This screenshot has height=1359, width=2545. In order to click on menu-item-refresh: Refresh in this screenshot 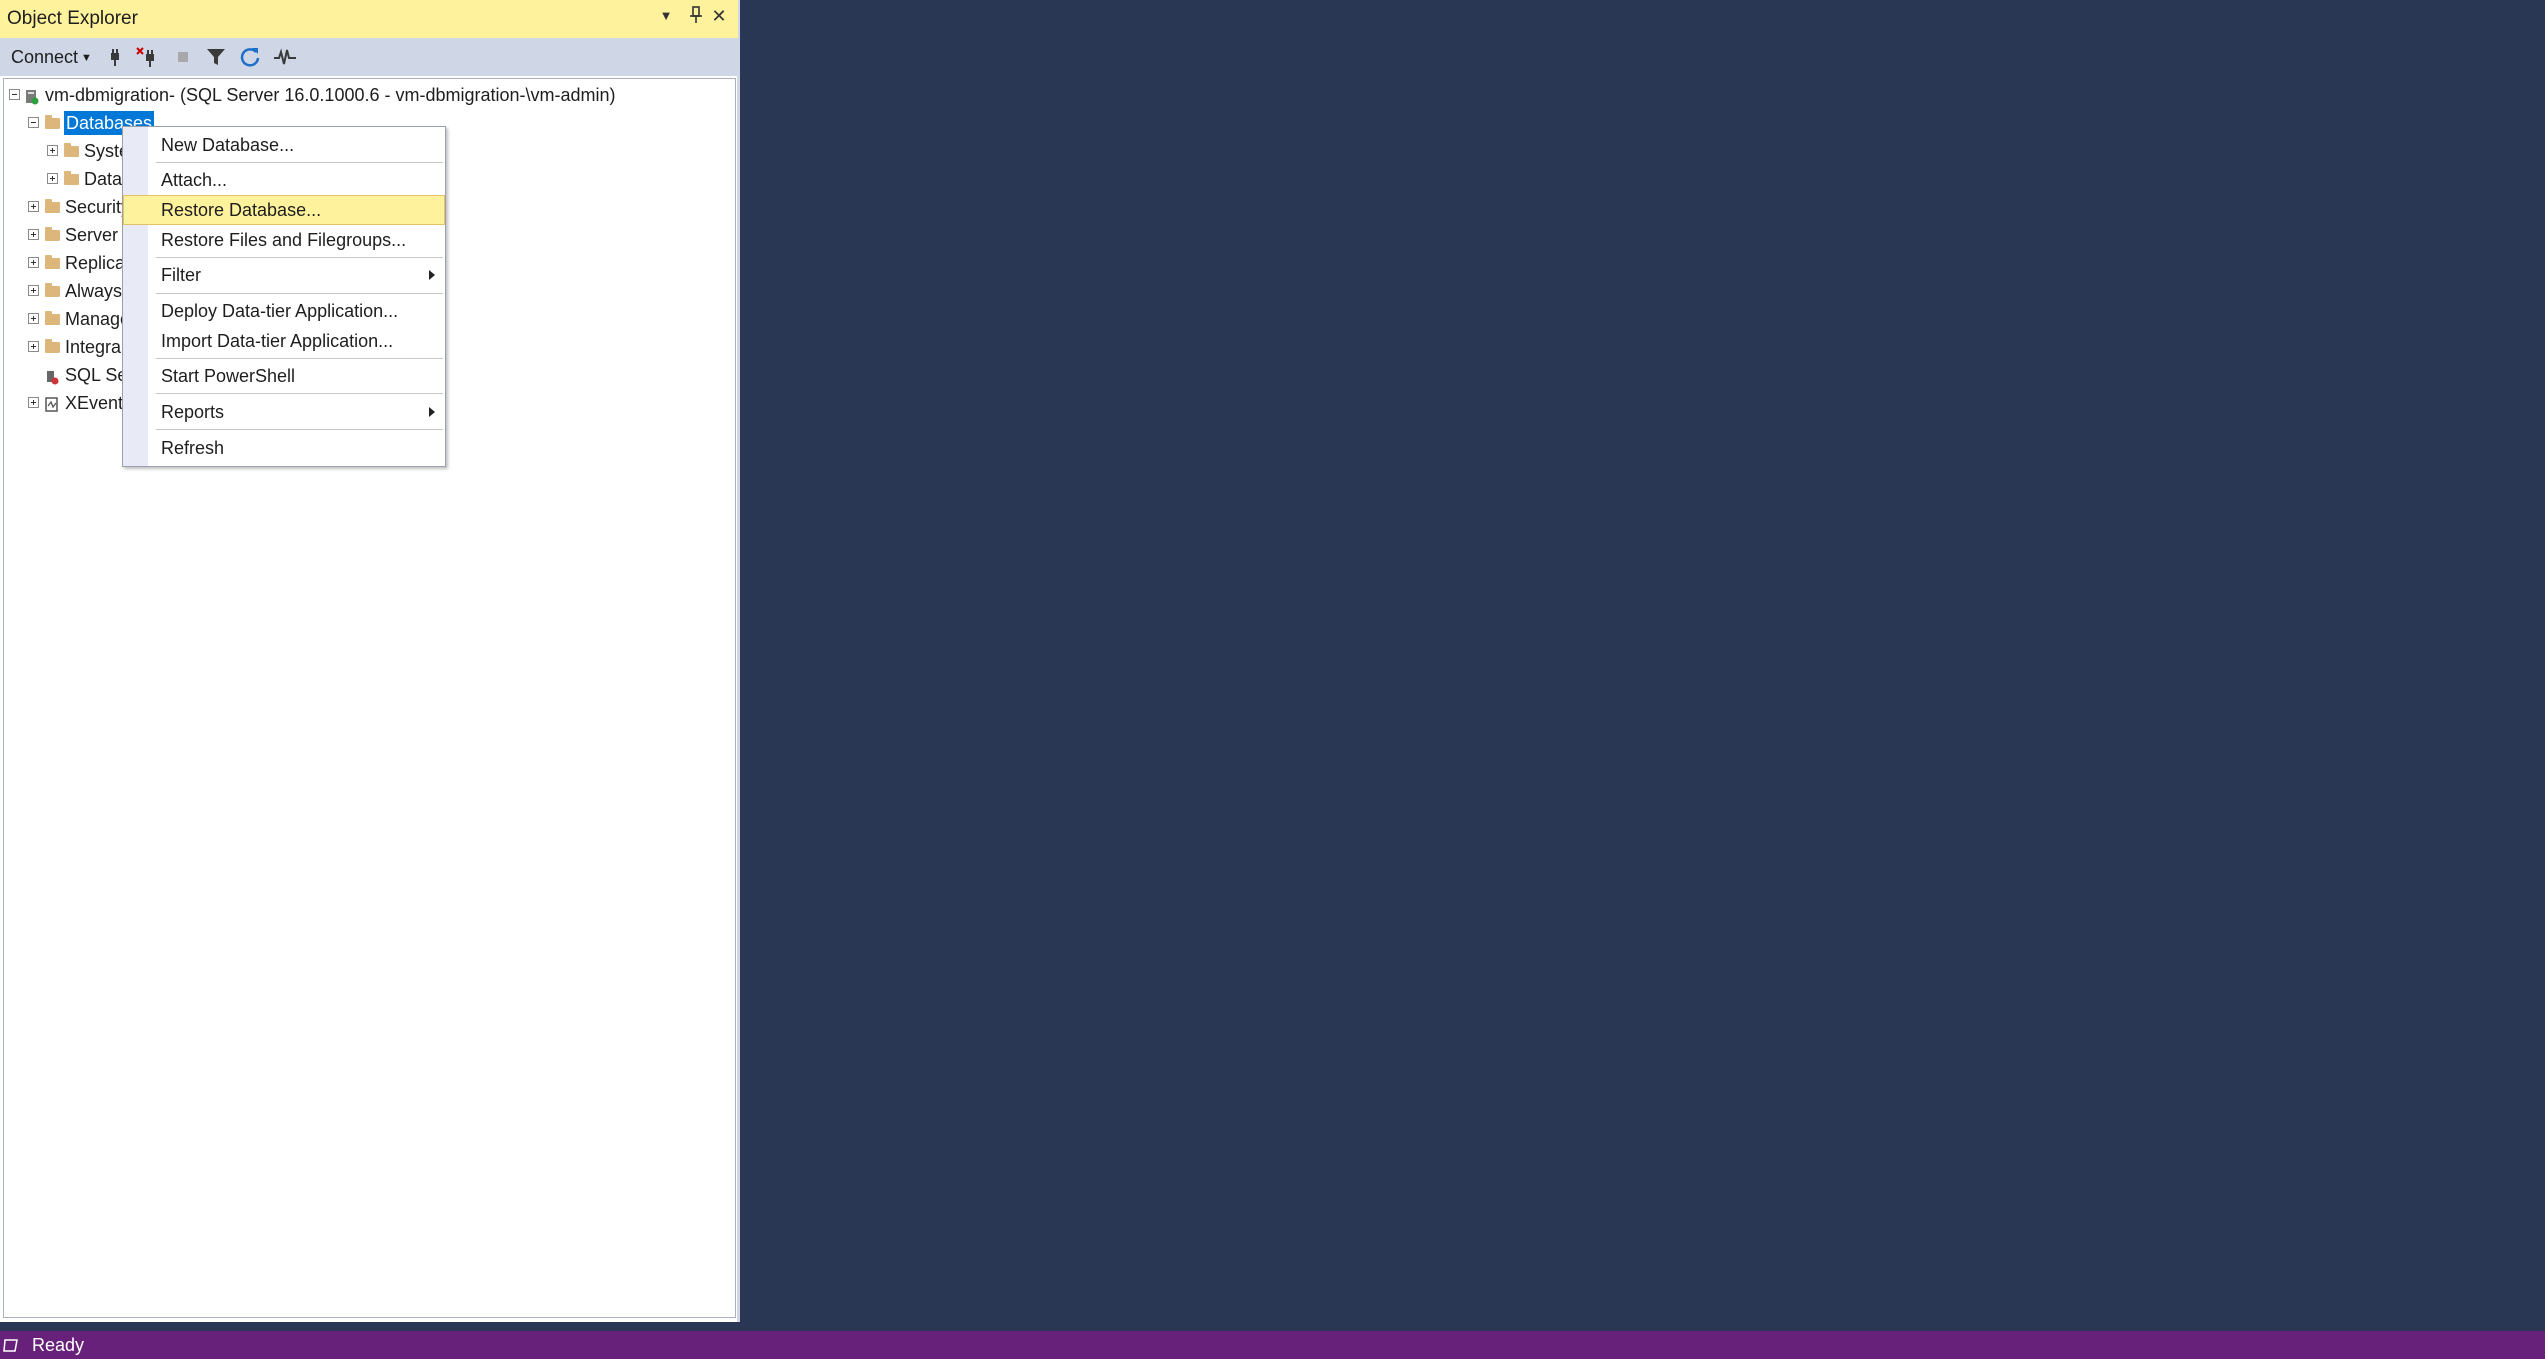, I will do `click(284, 448)`.